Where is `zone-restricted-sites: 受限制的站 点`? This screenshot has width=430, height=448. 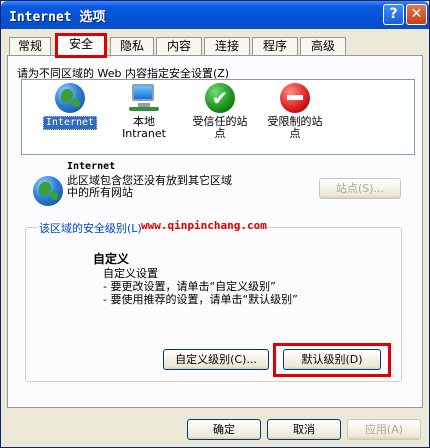 zone-restricted-sites: 受限制的站 点 is located at coordinates (295, 111).